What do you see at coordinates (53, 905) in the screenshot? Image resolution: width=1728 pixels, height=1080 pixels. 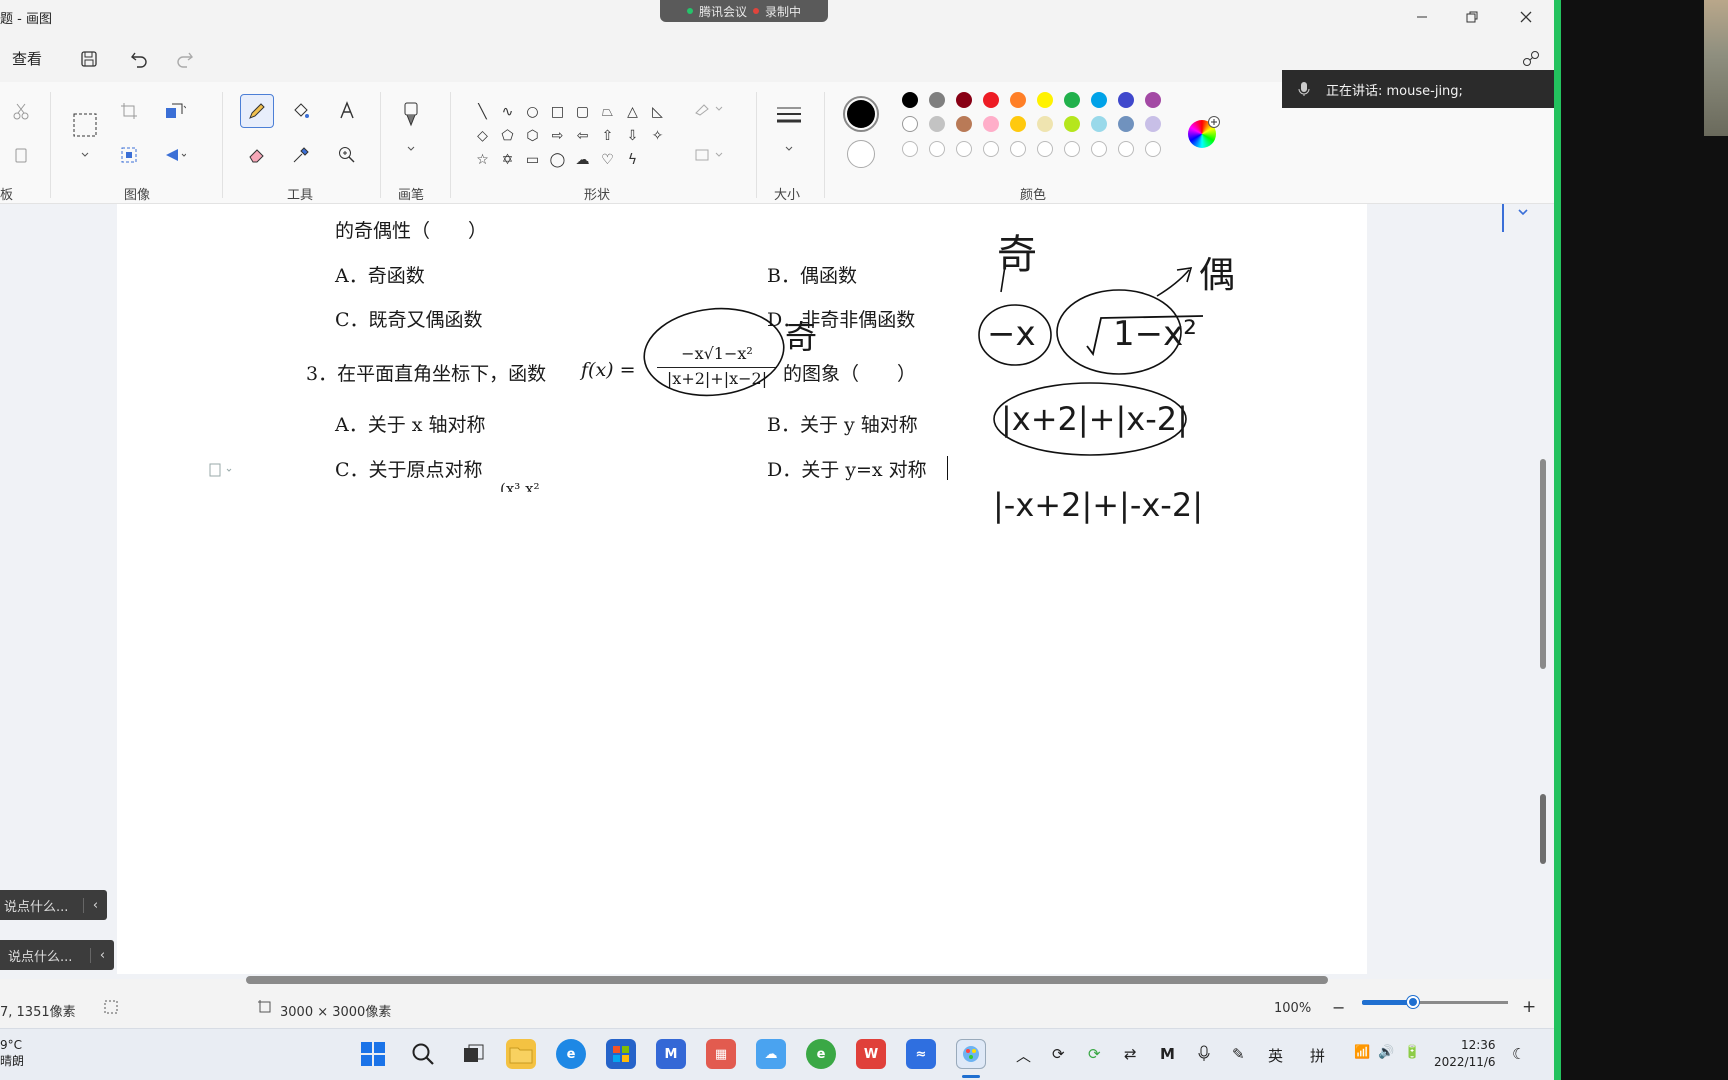 I see `chat-input-tab-1: 说点什么... ‹` at bounding box center [53, 905].